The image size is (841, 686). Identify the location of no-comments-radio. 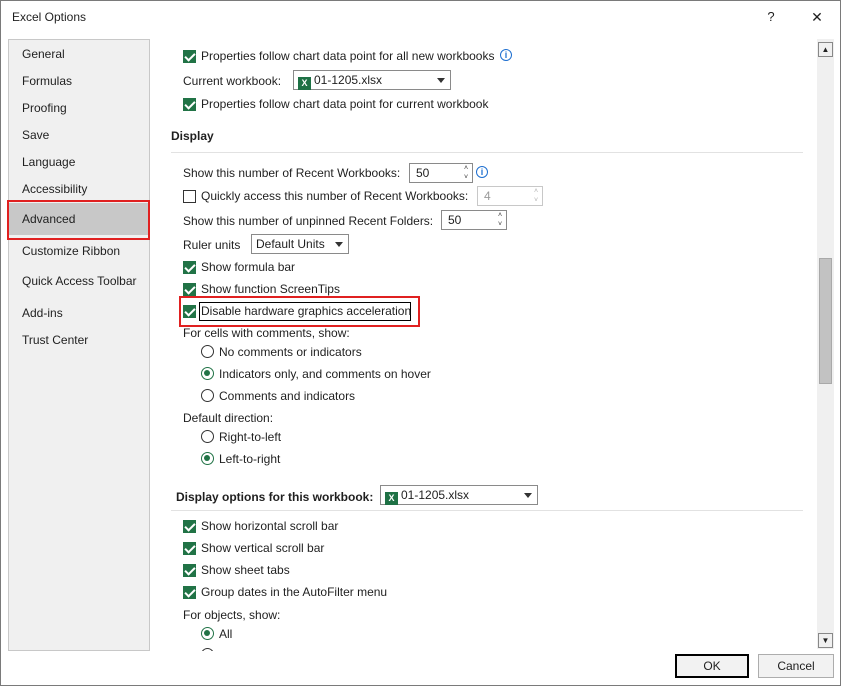
(207, 351).